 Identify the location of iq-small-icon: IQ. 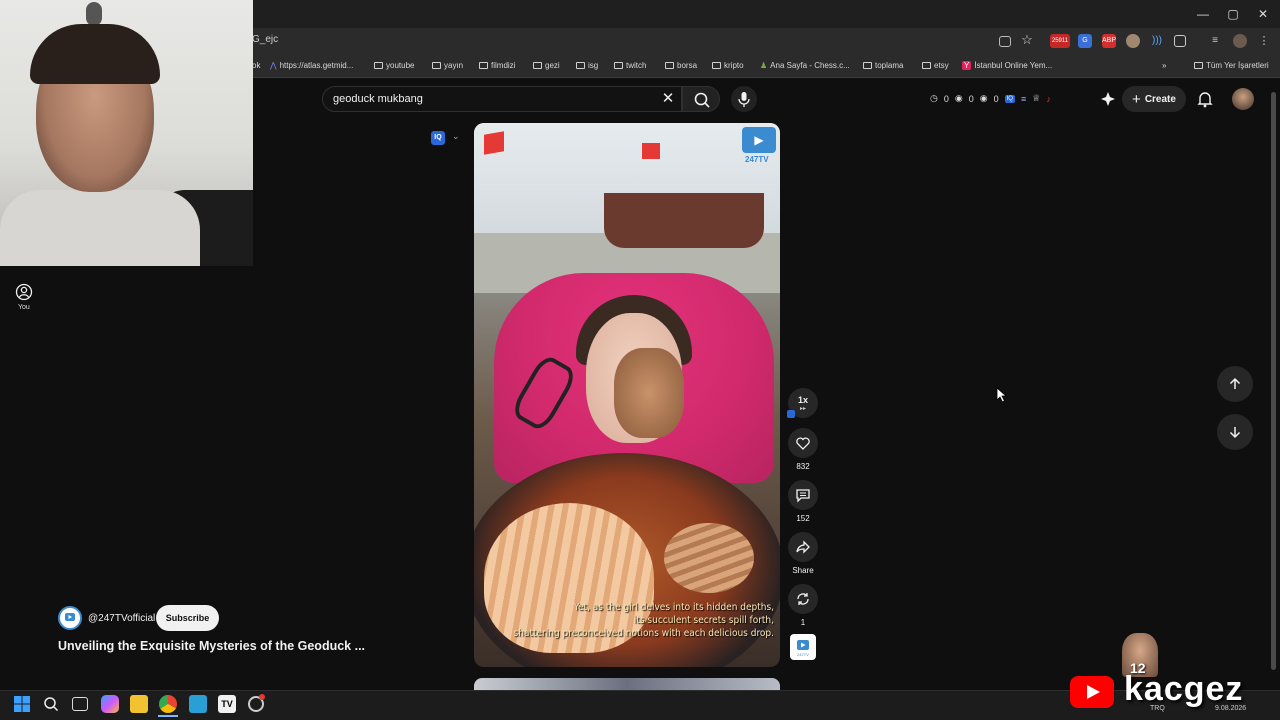
(1009, 98).